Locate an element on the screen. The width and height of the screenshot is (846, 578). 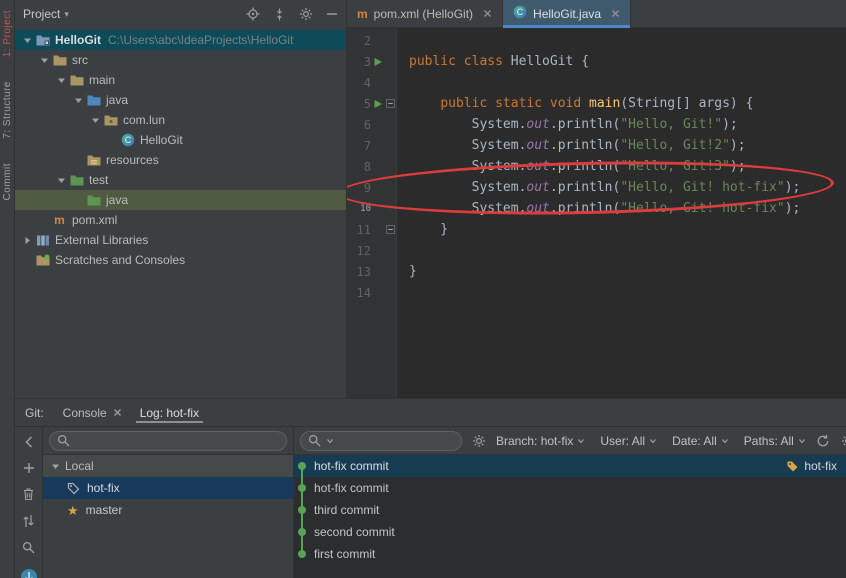
hide-panel-icon is located at coordinates (332, 14).